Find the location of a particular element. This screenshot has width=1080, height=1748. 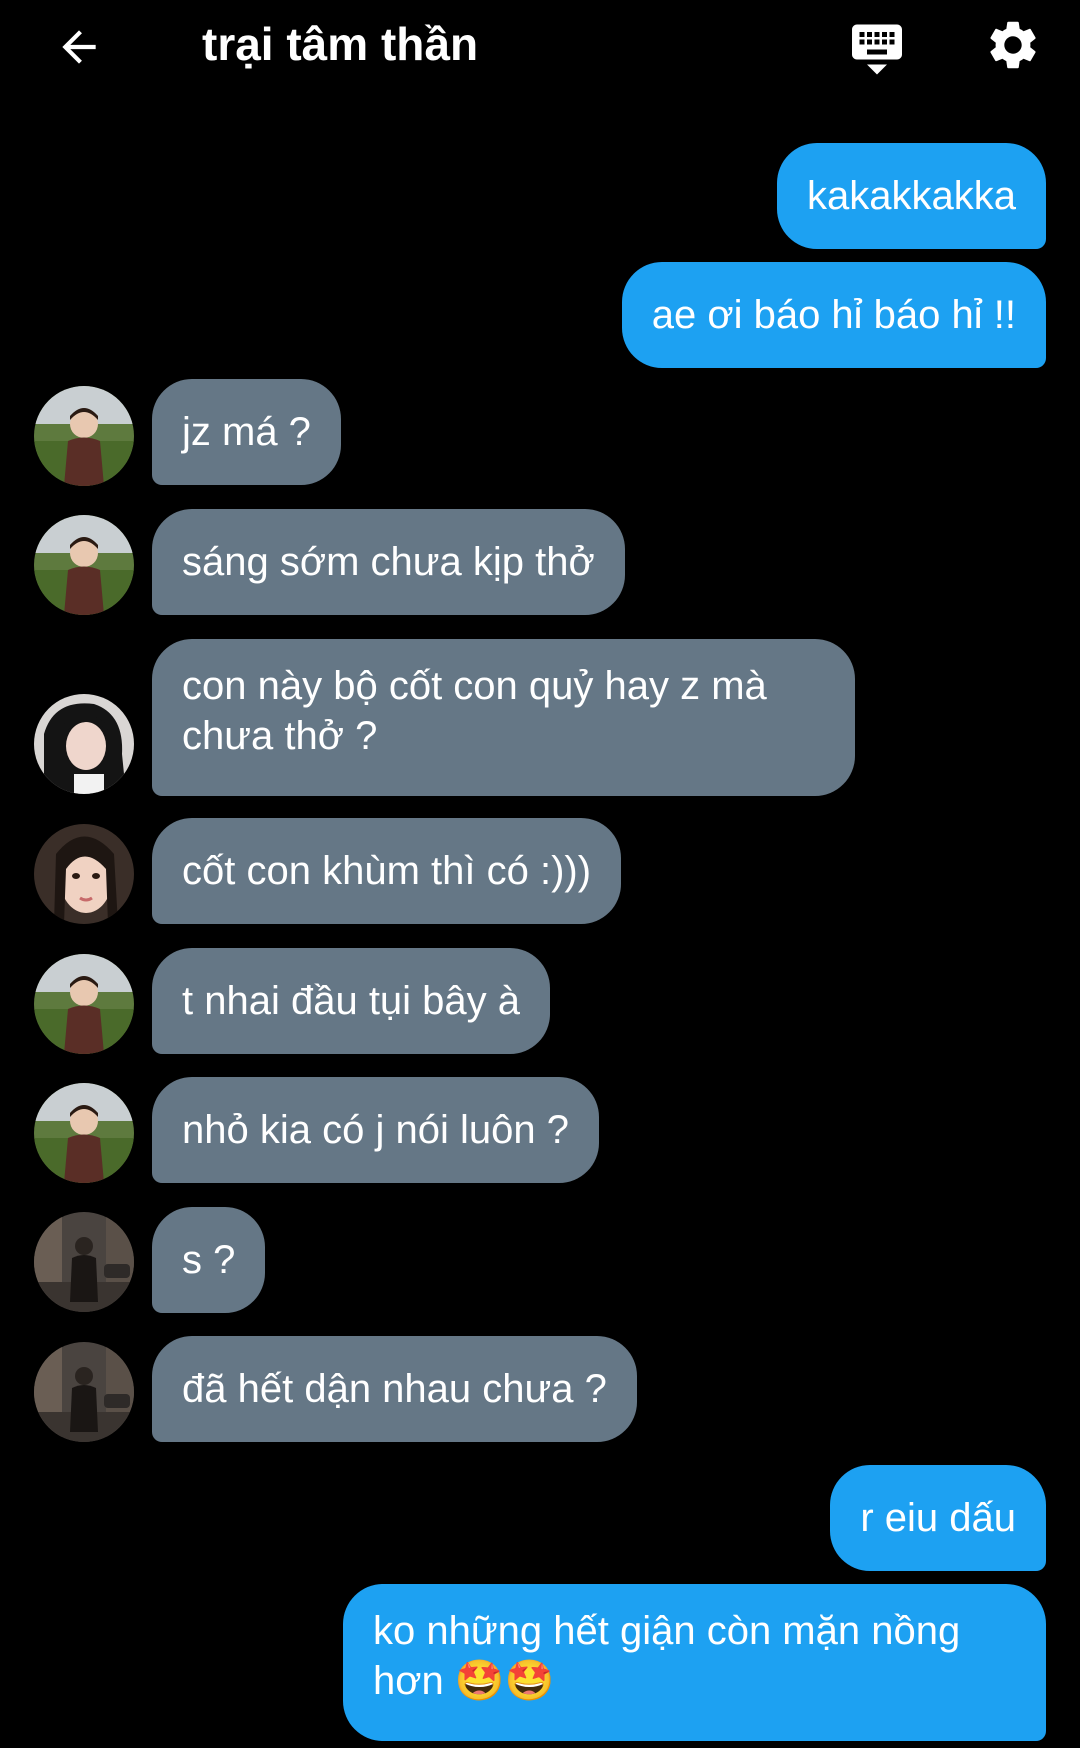

outgoing-message: ko những hết giận còn mặn nồng hơn 🤩🤩 is located at coordinates (694, 1662).